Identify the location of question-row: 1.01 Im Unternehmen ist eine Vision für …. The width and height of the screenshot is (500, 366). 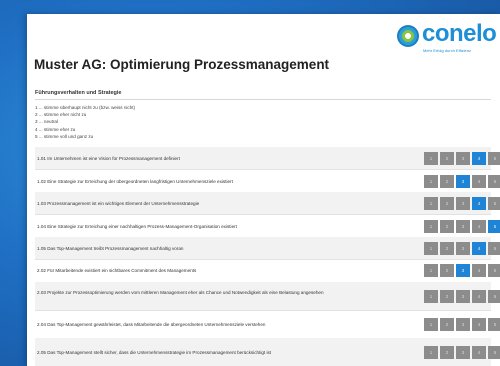
(267, 158).